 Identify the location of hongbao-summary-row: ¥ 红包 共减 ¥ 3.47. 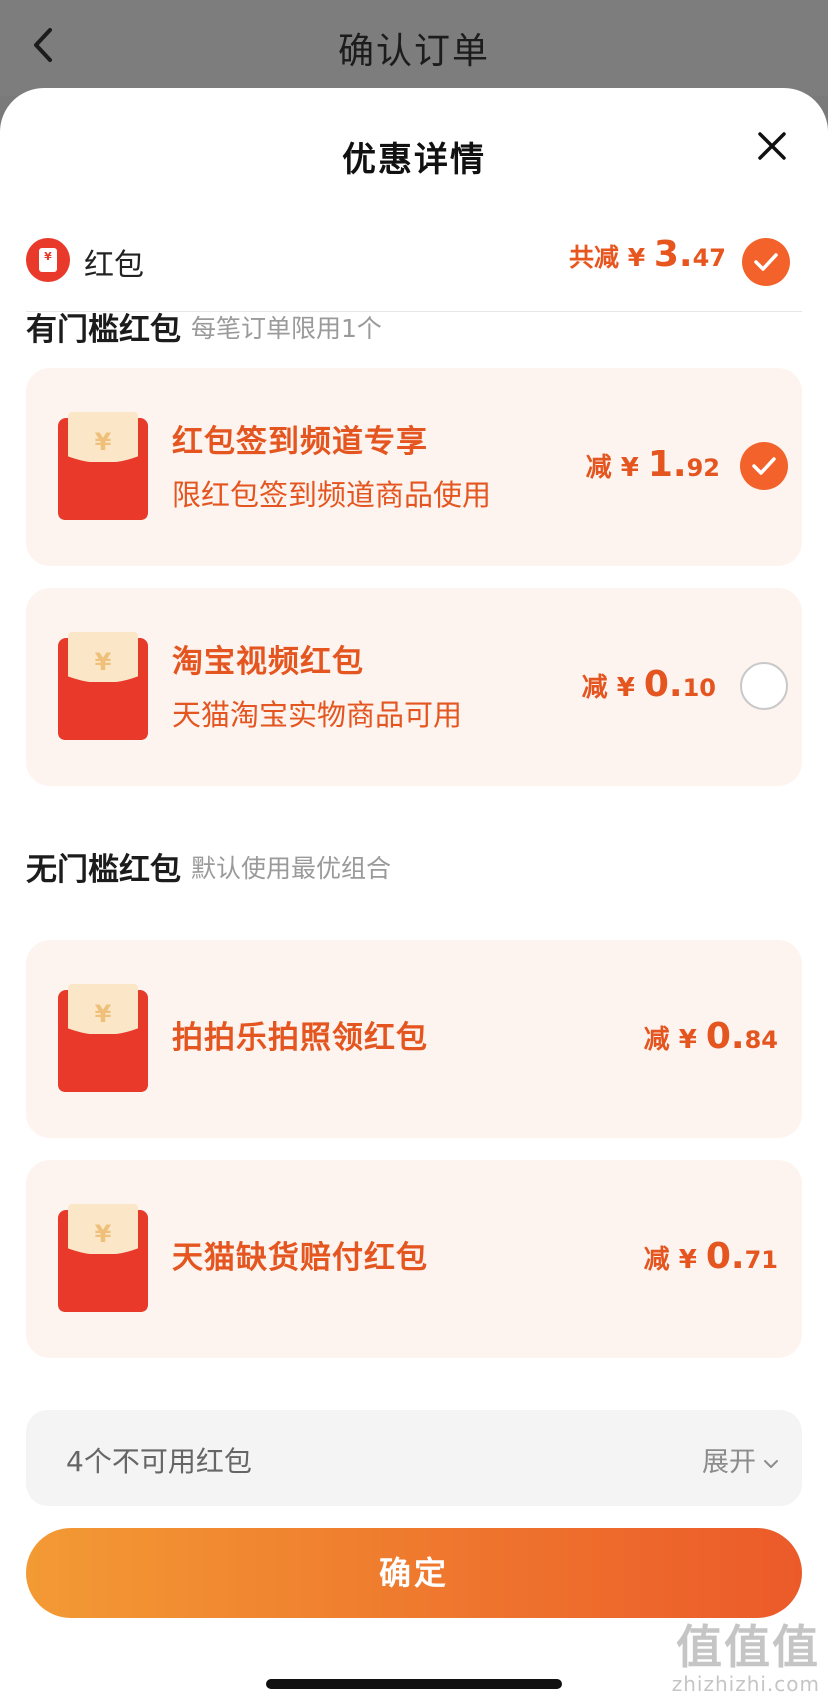
(414, 269).